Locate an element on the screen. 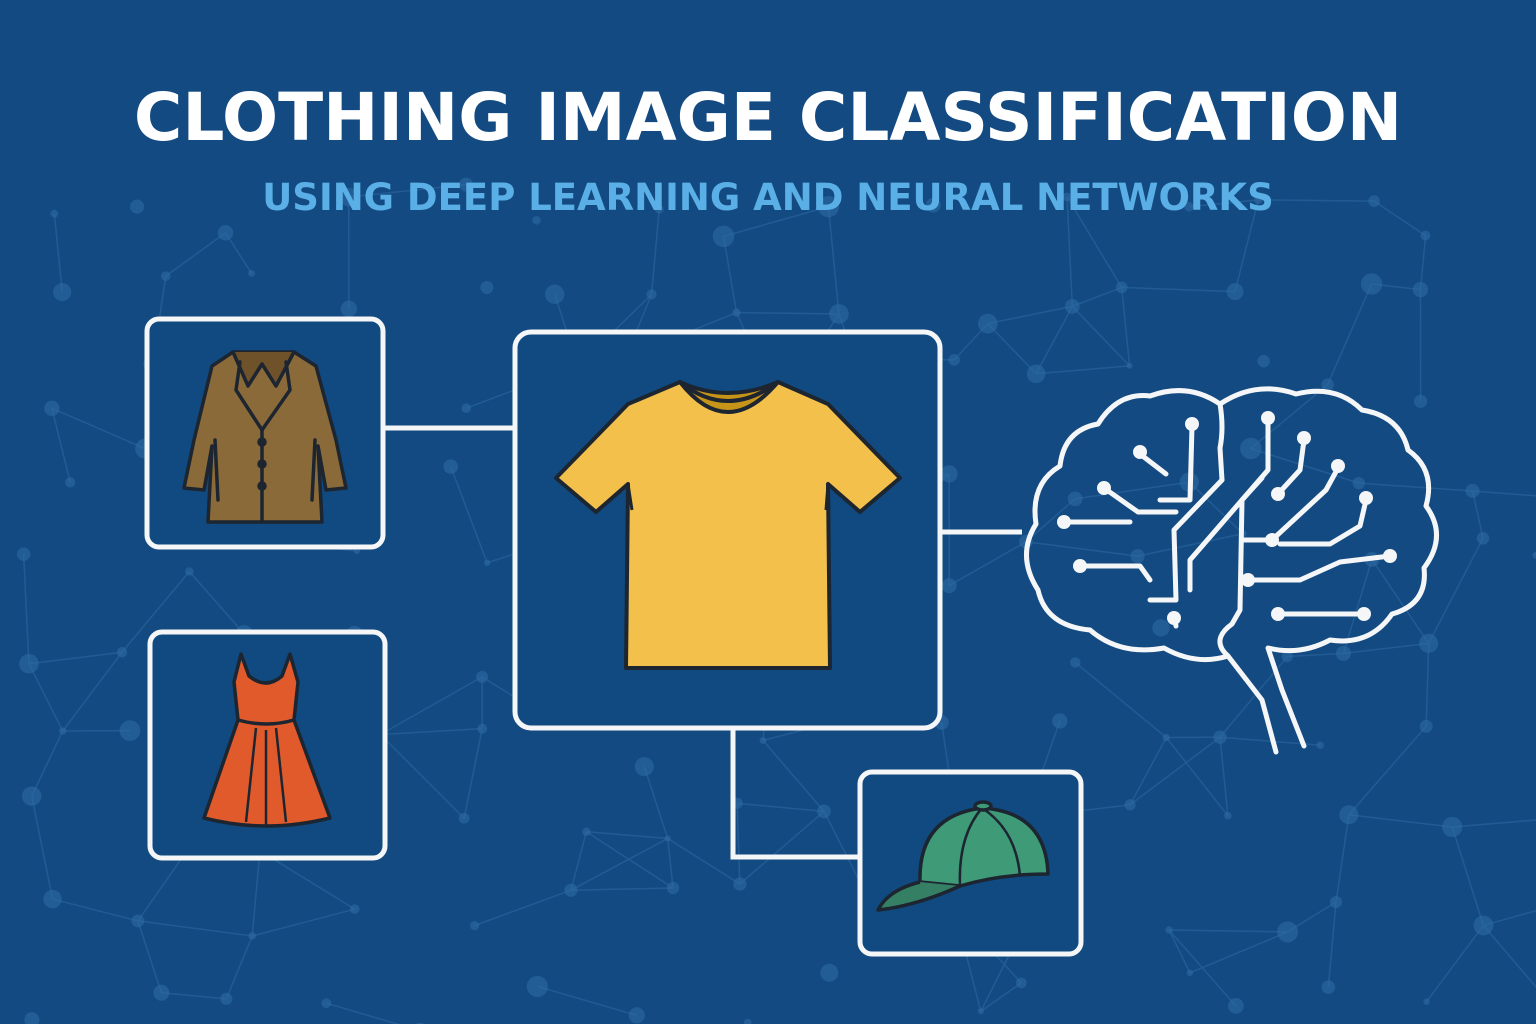 The width and height of the screenshot is (1536, 1024). brain-circuit-icon is located at coordinates (1231, 570).